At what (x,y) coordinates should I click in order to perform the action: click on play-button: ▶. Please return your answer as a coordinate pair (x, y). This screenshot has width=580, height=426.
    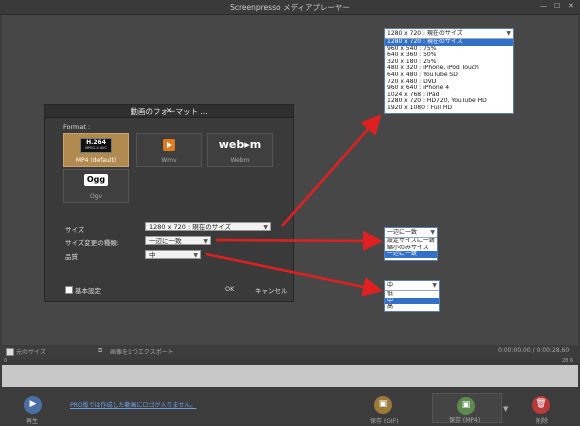
    Looking at the image, I should click on (33, 405).